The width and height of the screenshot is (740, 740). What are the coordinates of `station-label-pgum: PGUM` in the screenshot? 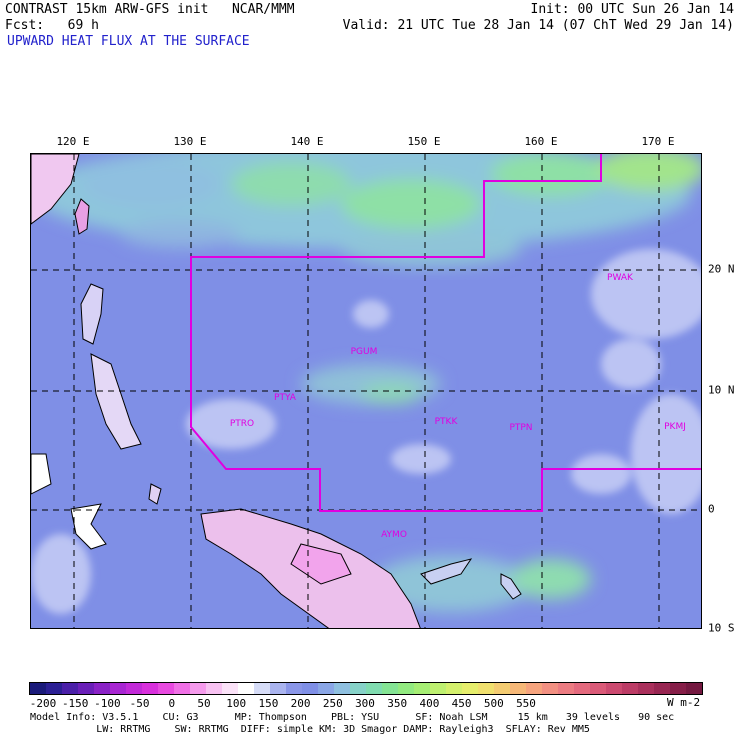 It's located at (364, 352).